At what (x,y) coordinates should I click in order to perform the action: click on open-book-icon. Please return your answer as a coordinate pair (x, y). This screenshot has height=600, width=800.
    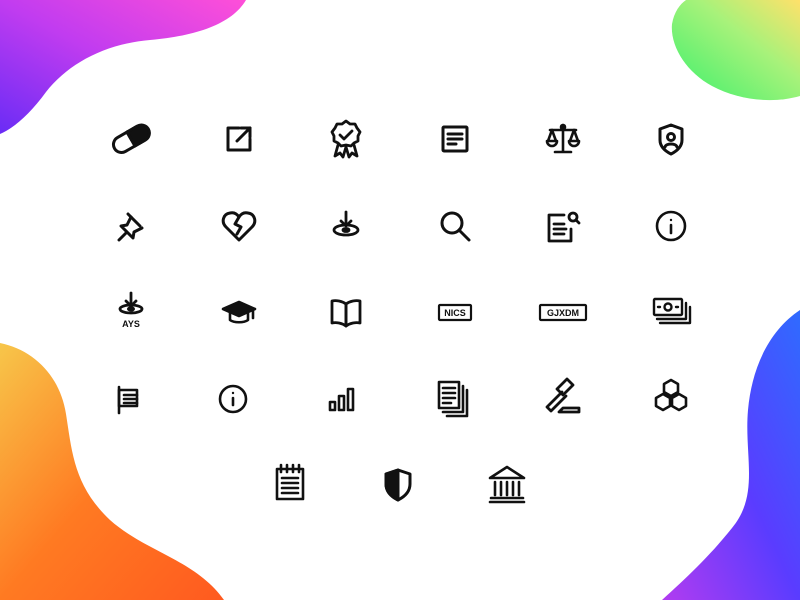
    Looking at the image, I should click on (346, 313).